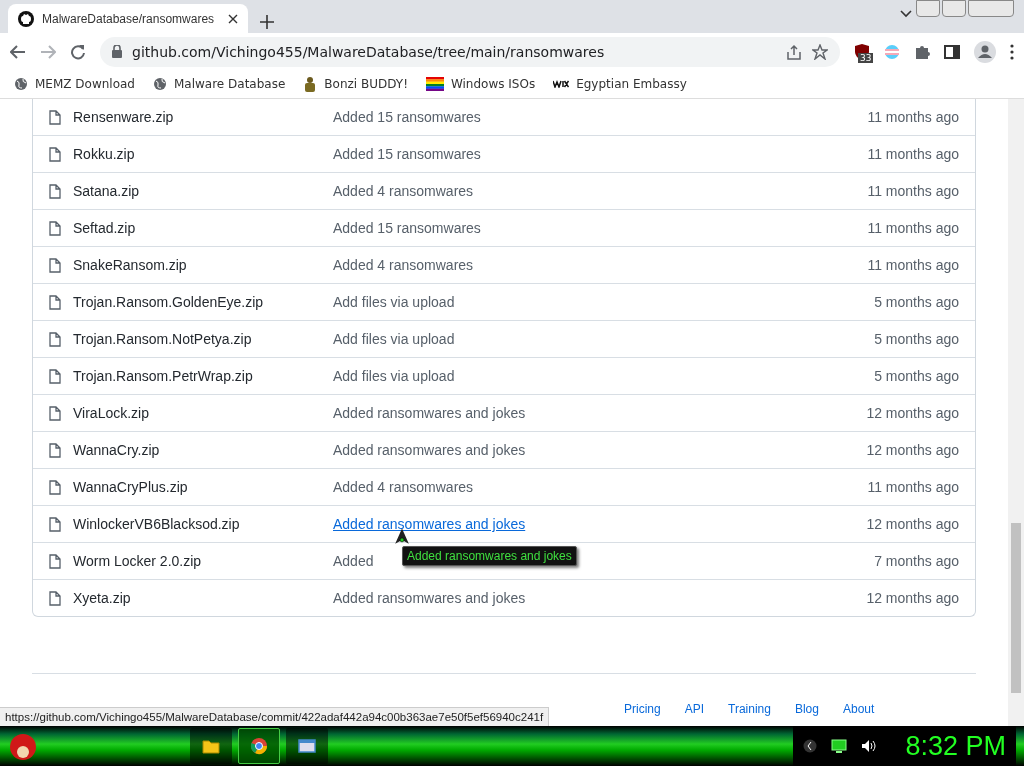 Image resolution: width=1024 pixels, height=768 pixels. Describe the element at coordinates (954, 8) in the screenshot. I see `restore-button` at that location.